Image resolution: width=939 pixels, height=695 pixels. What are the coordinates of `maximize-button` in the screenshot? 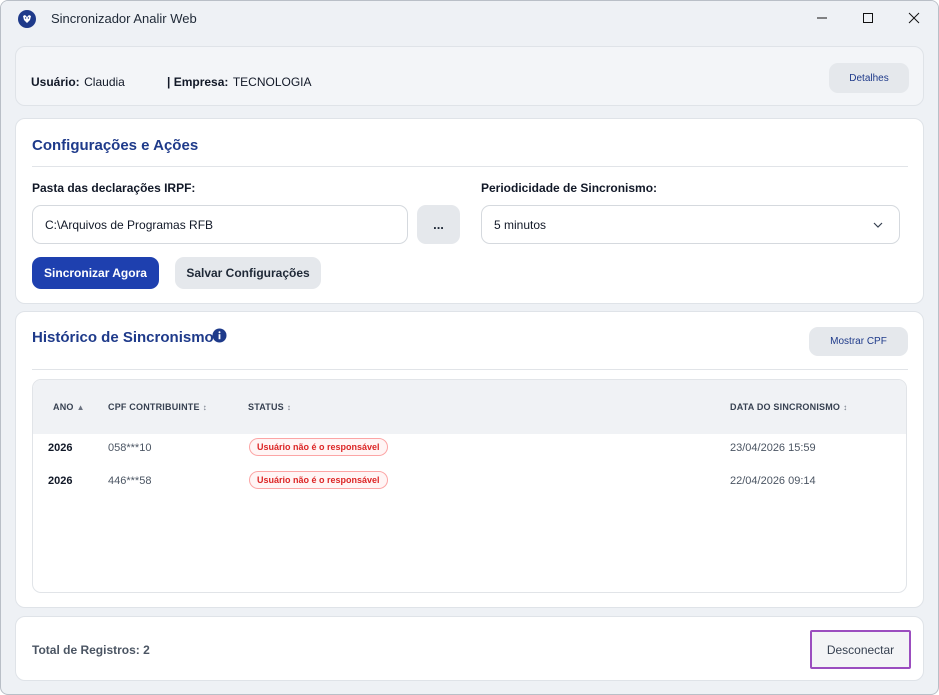 It's located at (868, 18).